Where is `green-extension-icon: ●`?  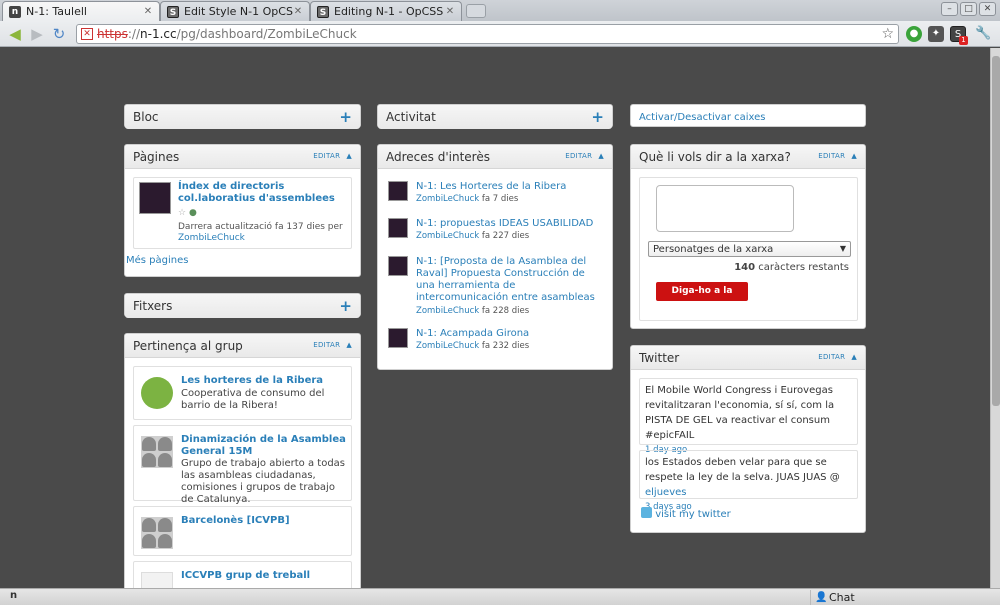
green-extension-icon: ● is located at coordinates (914, 34).